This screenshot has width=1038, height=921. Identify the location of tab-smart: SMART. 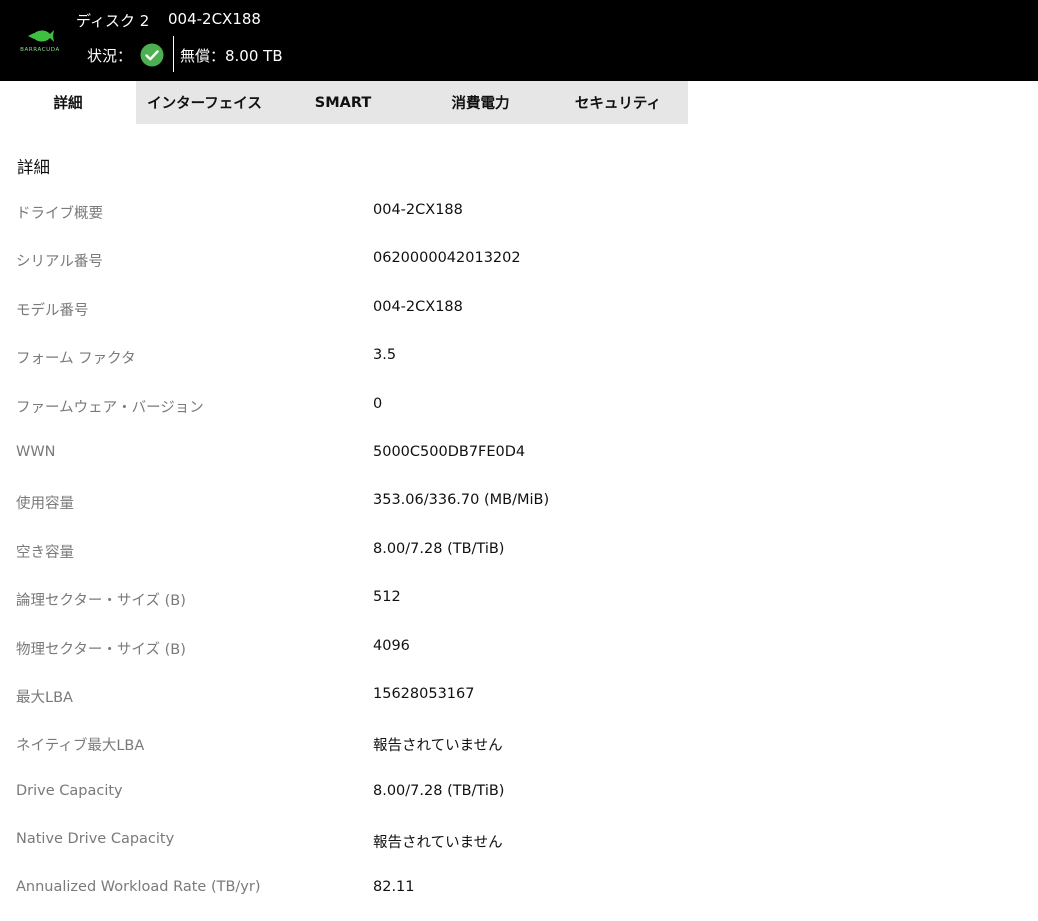
(343, 102).